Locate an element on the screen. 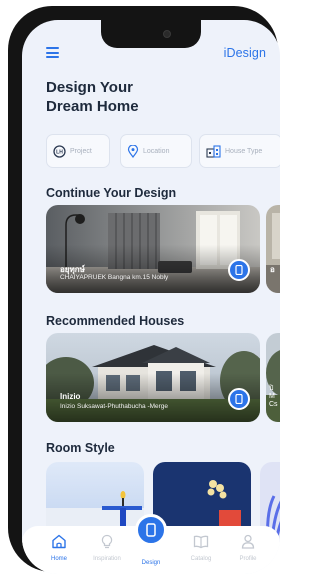 Image resolution: width=320 pixels, height=575 pixels. book-icon is located at coordinates (201, 542).